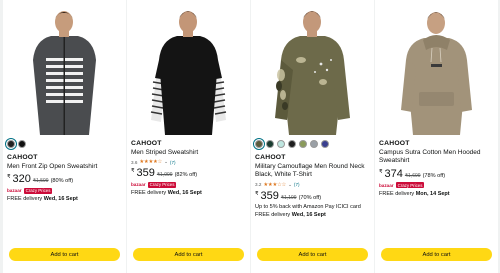  I want to click on product-title: Men Striped Sweatshirt, so click(189, 153).